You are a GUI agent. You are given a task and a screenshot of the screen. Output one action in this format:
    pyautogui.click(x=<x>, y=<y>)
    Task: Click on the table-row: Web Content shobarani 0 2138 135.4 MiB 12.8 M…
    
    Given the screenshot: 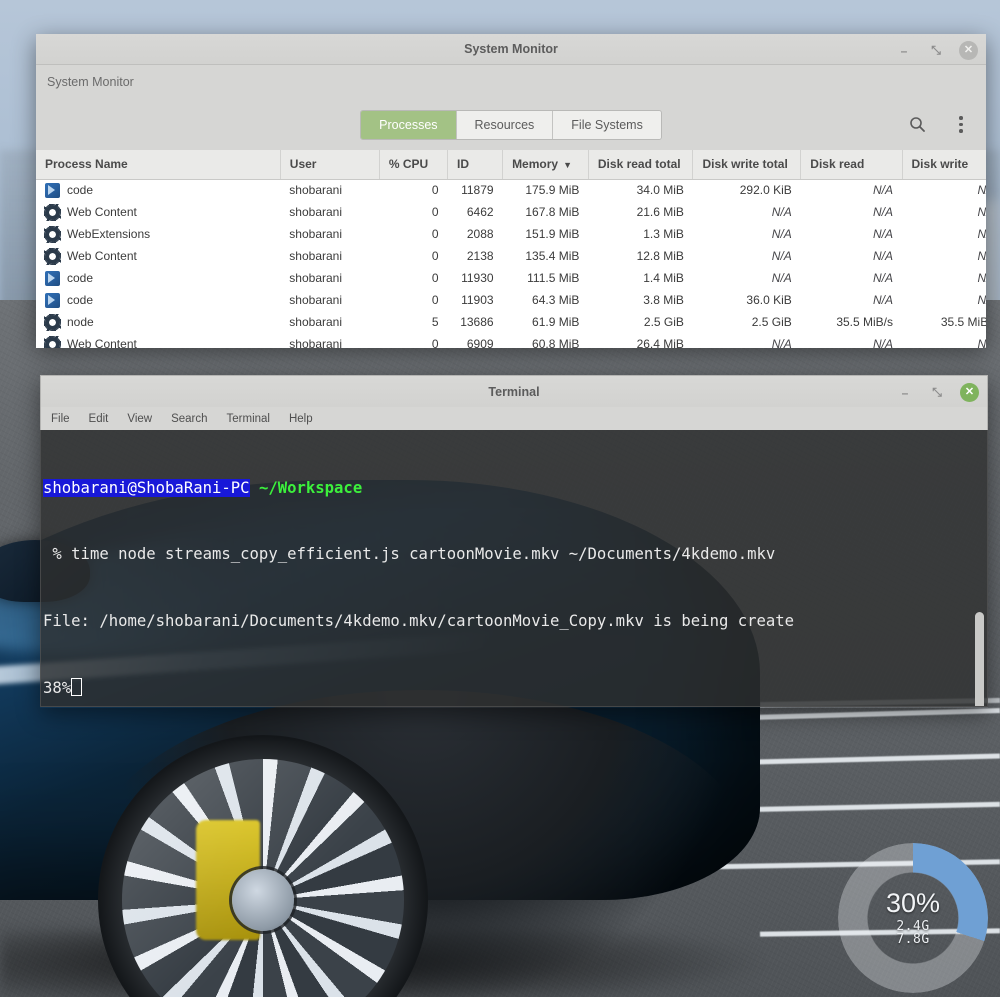 What is the action you would take?
    pyautogui.click(x=511, y=256)
    